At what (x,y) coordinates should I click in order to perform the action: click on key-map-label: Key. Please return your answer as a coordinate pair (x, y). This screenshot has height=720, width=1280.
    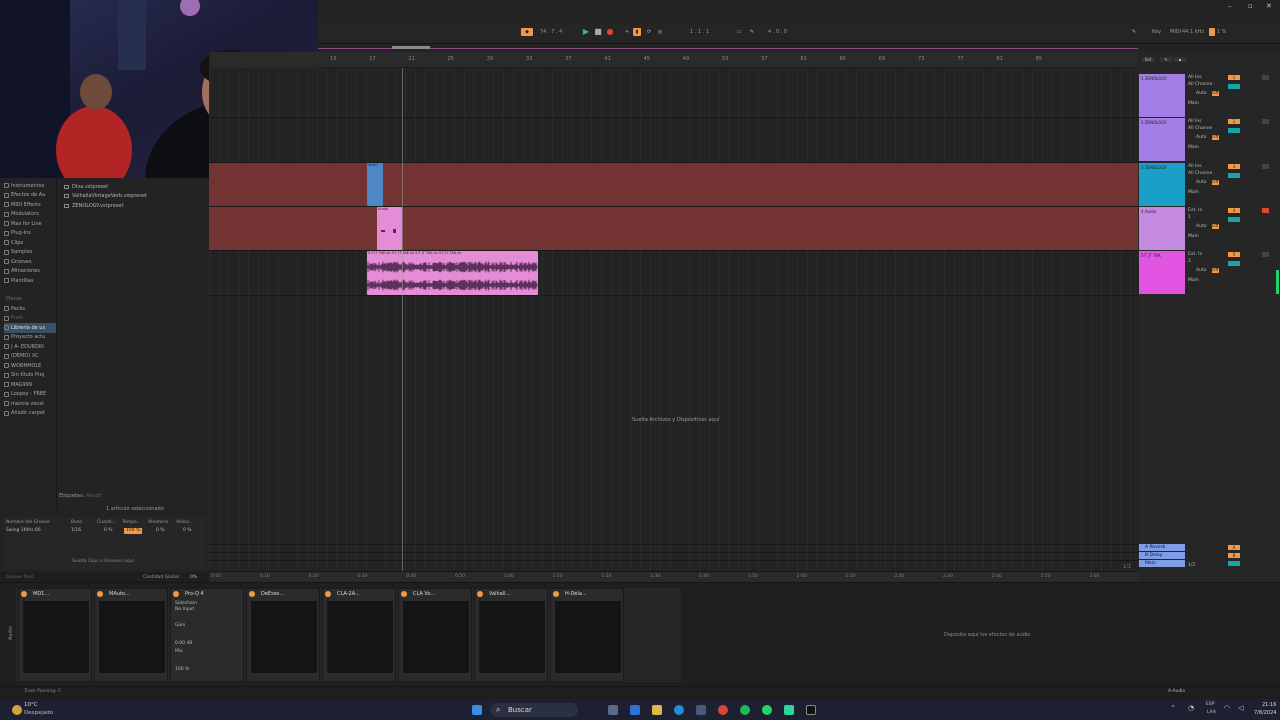
    Looking at the image, I should click on (1156, 32).